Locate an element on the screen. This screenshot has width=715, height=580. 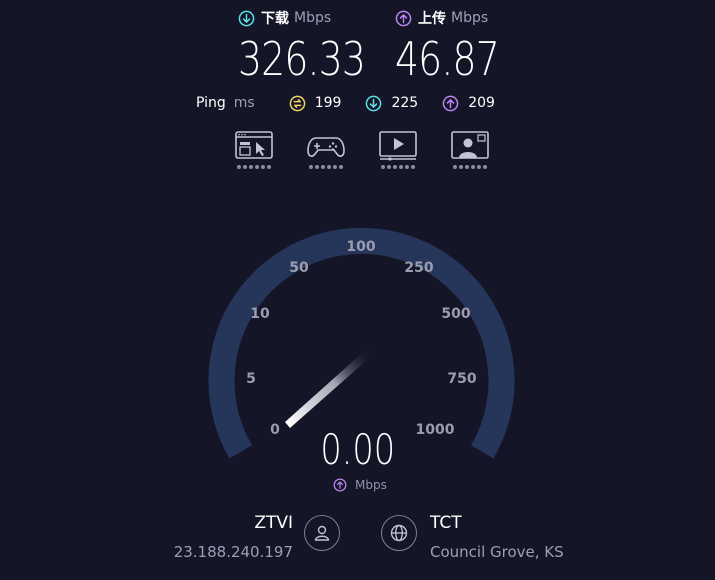
tick-500: 500 is located at coordinates (455, 314).